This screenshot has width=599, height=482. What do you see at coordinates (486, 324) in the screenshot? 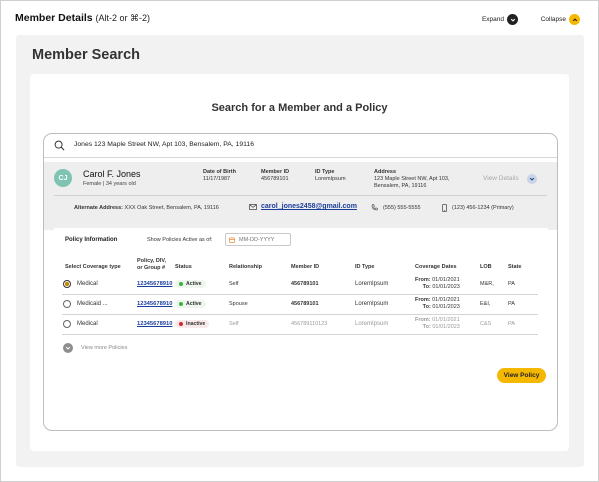
I see `lob: C&S` at bounding box center [486, 324].